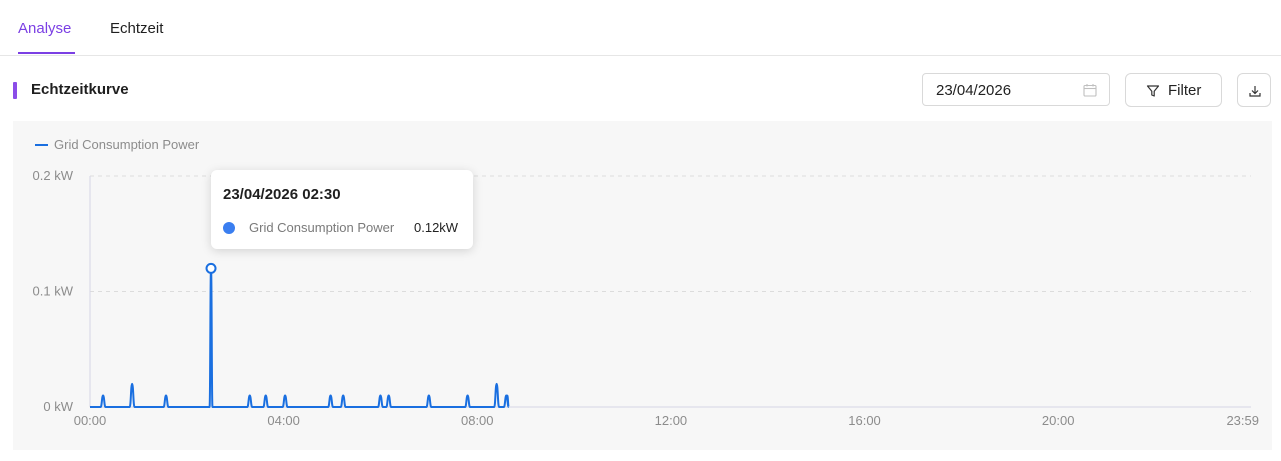 Image resolution: width=1281 pixels, height=461 pixels. What do you see at coordinates (1058, 420) in the screenshot?
I see `x-tick-label: 20:00` at bounding box center [1058, 420].